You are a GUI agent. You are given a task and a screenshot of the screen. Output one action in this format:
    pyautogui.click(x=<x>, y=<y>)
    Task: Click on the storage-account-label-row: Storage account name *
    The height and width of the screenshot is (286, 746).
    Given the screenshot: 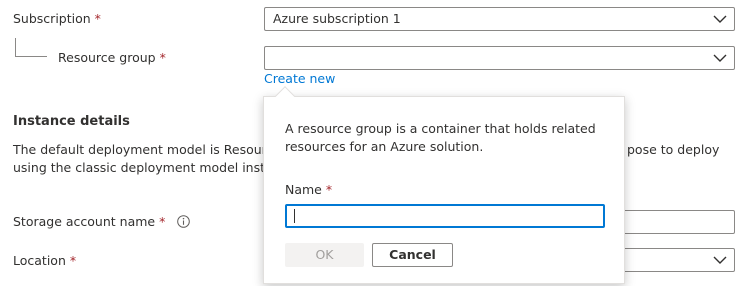 What is the action you would take?
    pyautogui.click(x=102, y=221)
    